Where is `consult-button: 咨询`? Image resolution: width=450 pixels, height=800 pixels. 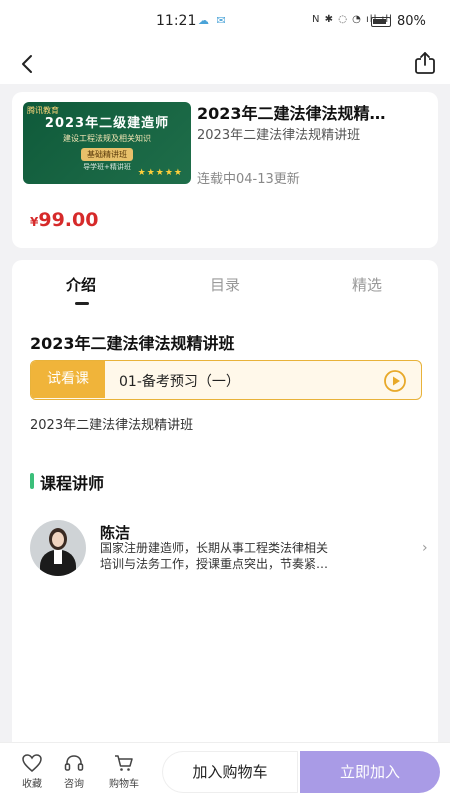
consult-button: 咨询 is located at coordinates (74, 771).